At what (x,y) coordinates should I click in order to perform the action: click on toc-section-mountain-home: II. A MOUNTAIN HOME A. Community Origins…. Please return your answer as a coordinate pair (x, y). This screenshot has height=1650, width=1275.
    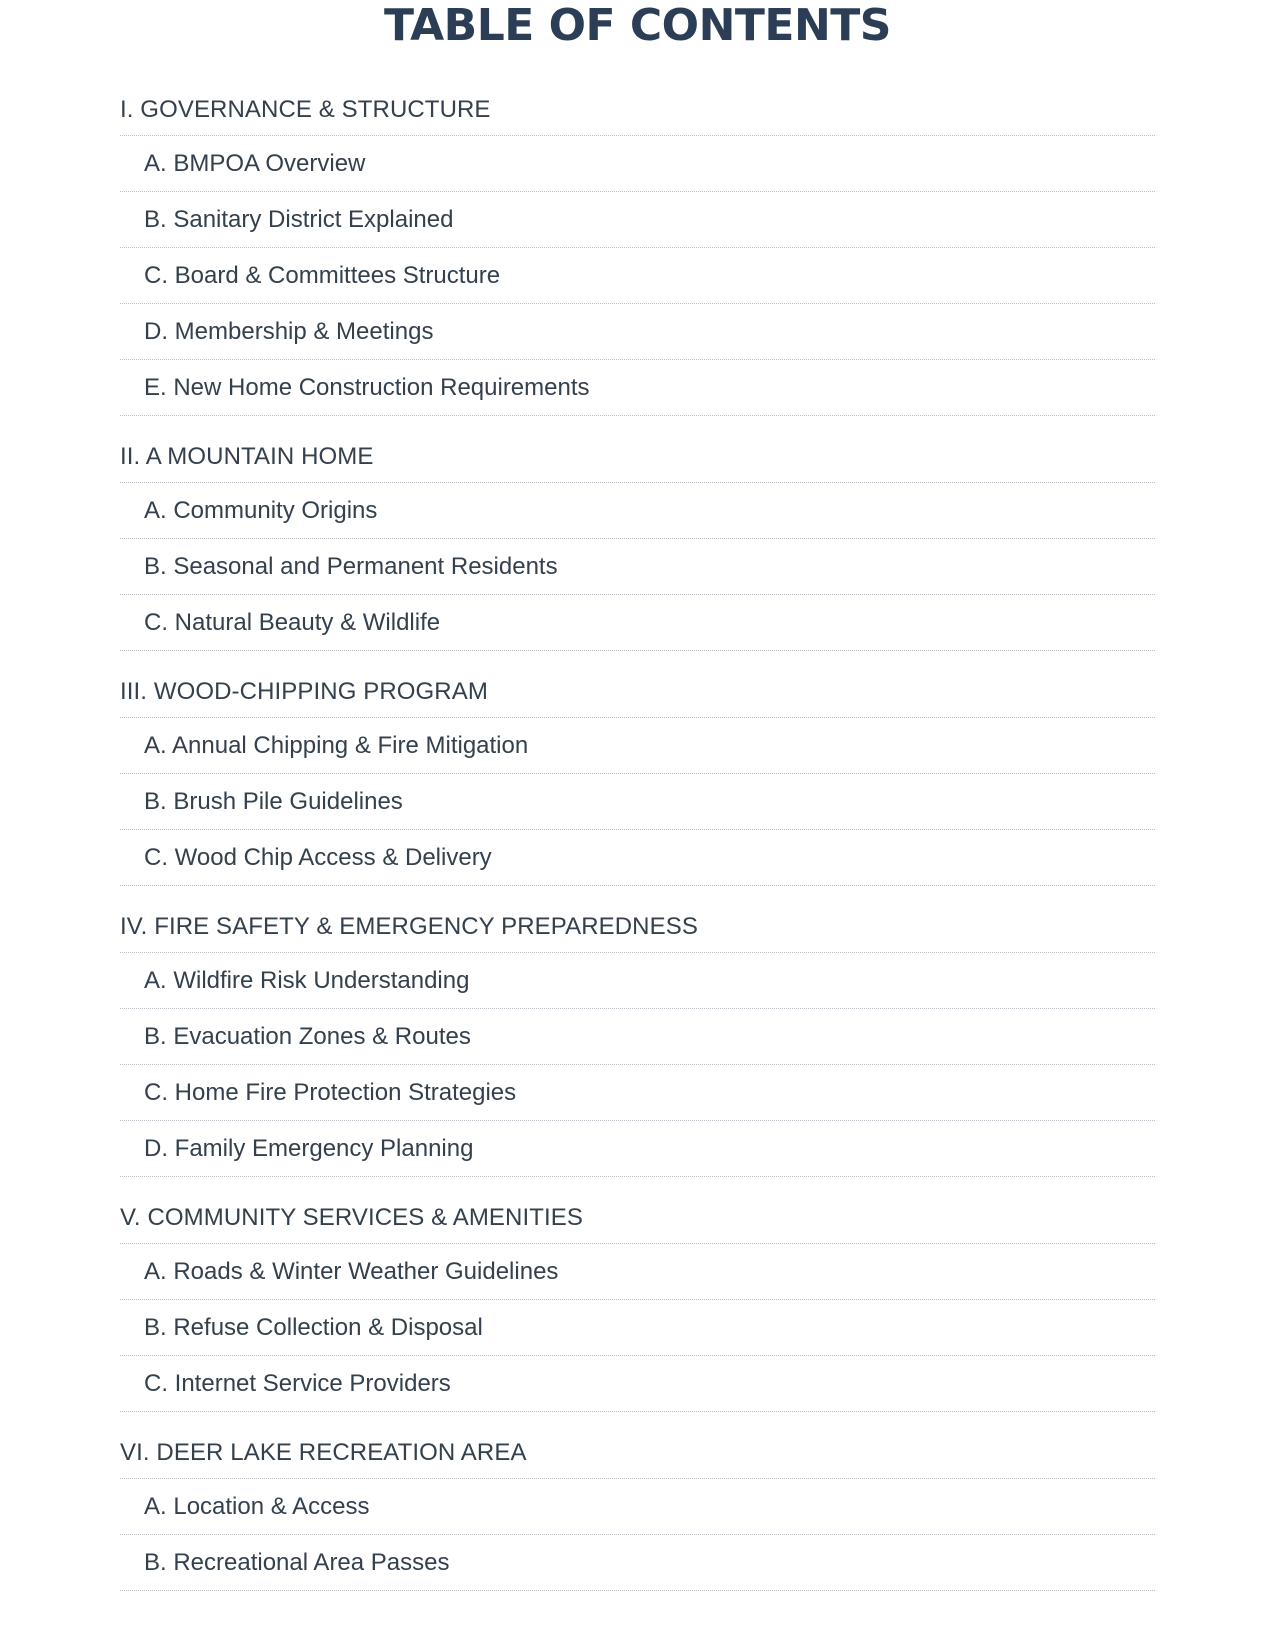
    Looking at the image, I should click on (637, 539).